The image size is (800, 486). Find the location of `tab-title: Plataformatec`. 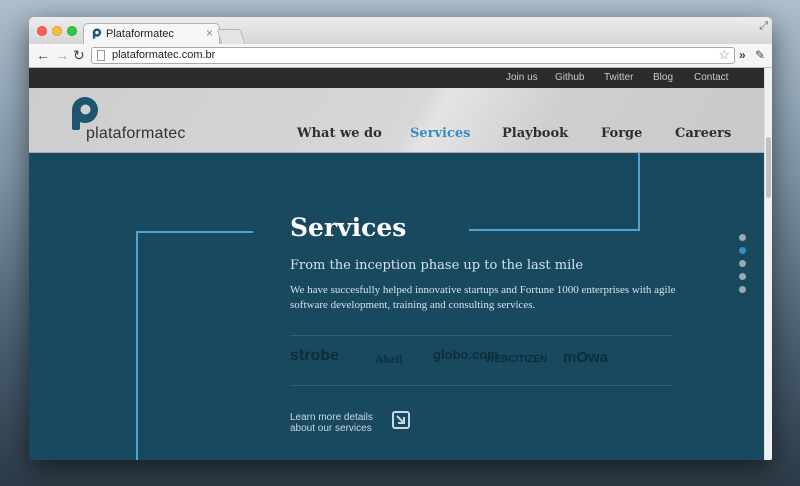

tab-title: Plataformatec is located at coordinates (140, 34).